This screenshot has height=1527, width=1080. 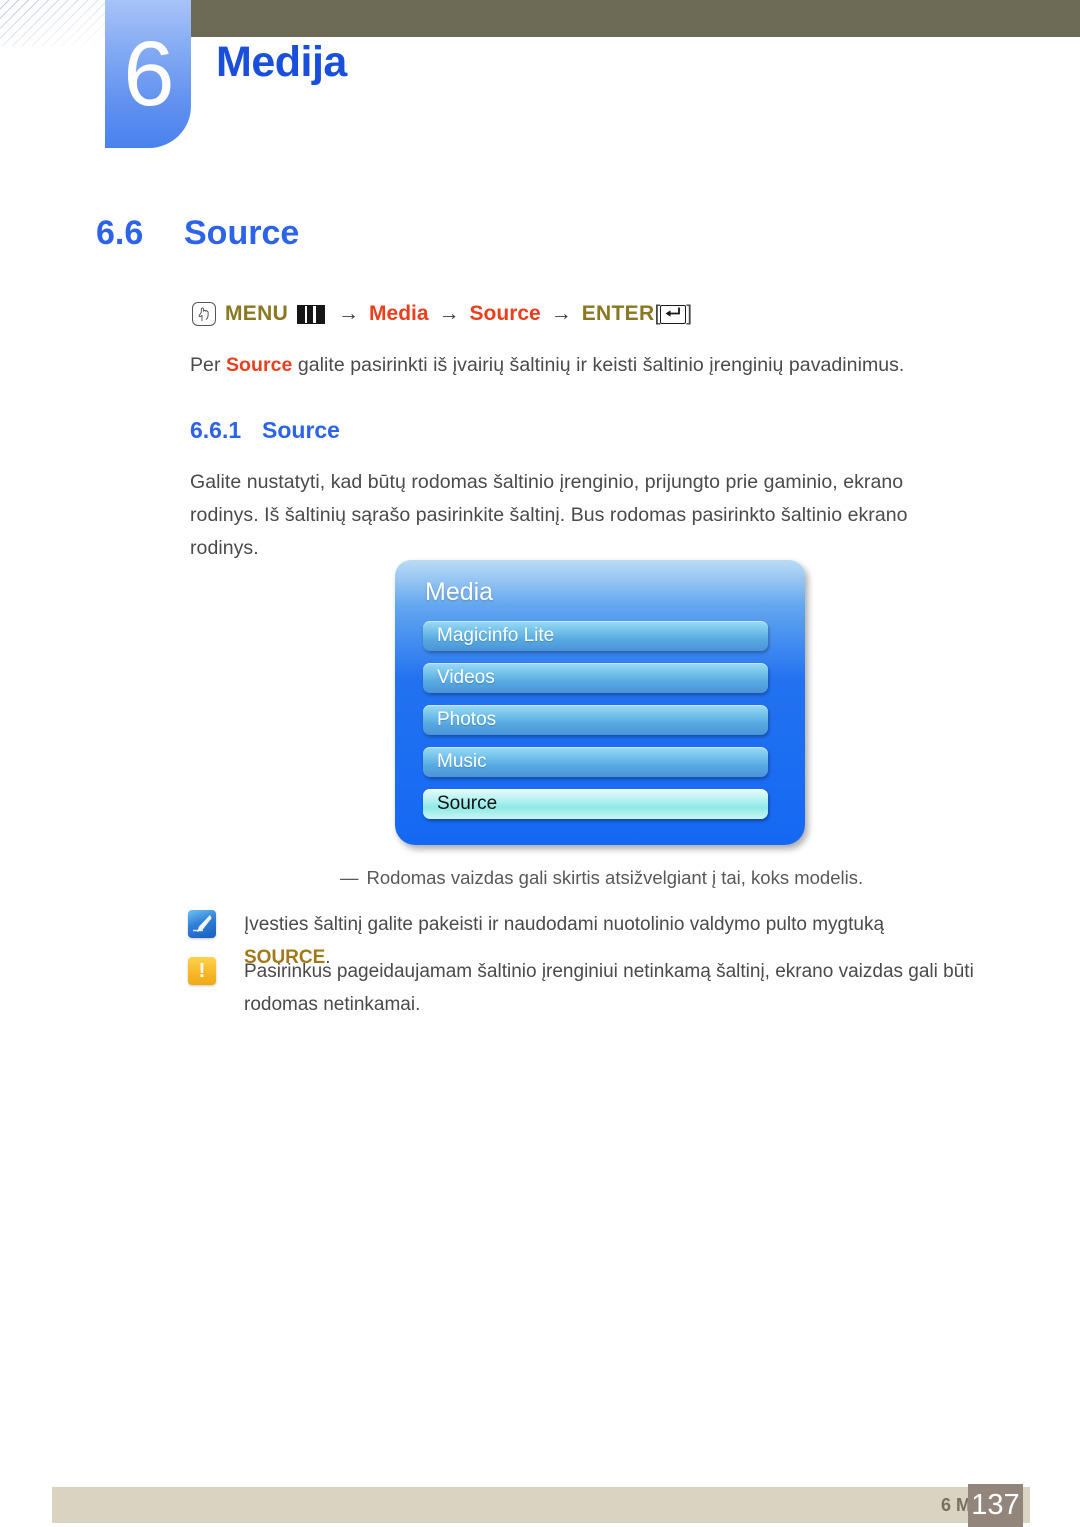 I want to click on section-number: 6.6, so click(x=120, y=233).